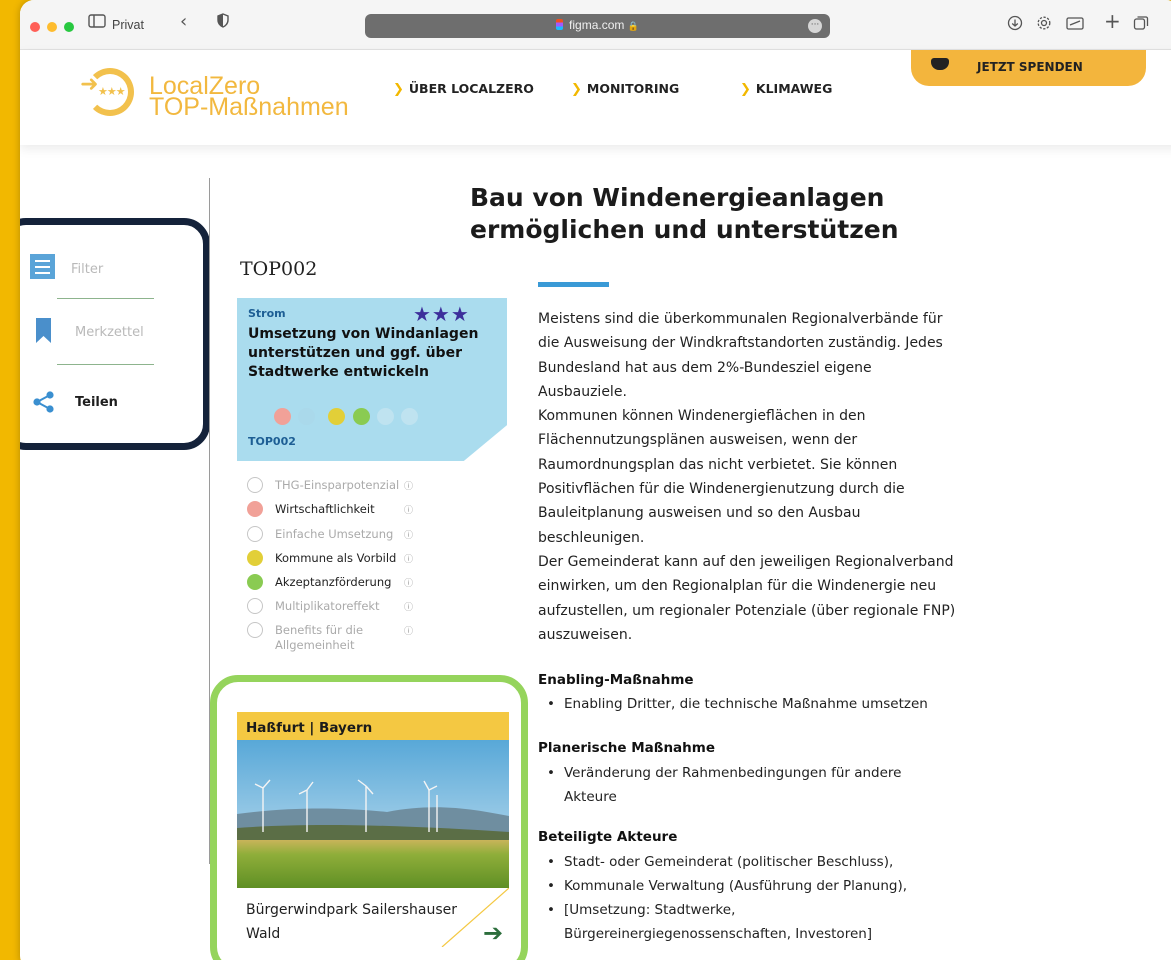 This screenshot has width=1171, height=960. Describe the element at coordinates (1015, 25) in the screenshot. I see `download-icon` at that location.